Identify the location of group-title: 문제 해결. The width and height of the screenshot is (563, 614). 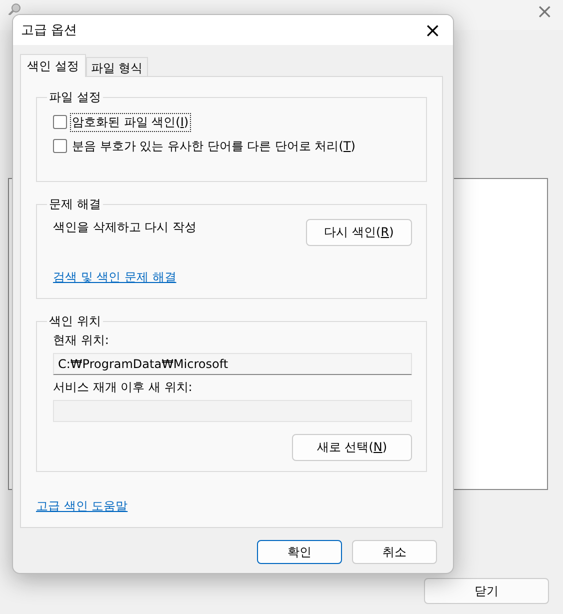
(75, 204).